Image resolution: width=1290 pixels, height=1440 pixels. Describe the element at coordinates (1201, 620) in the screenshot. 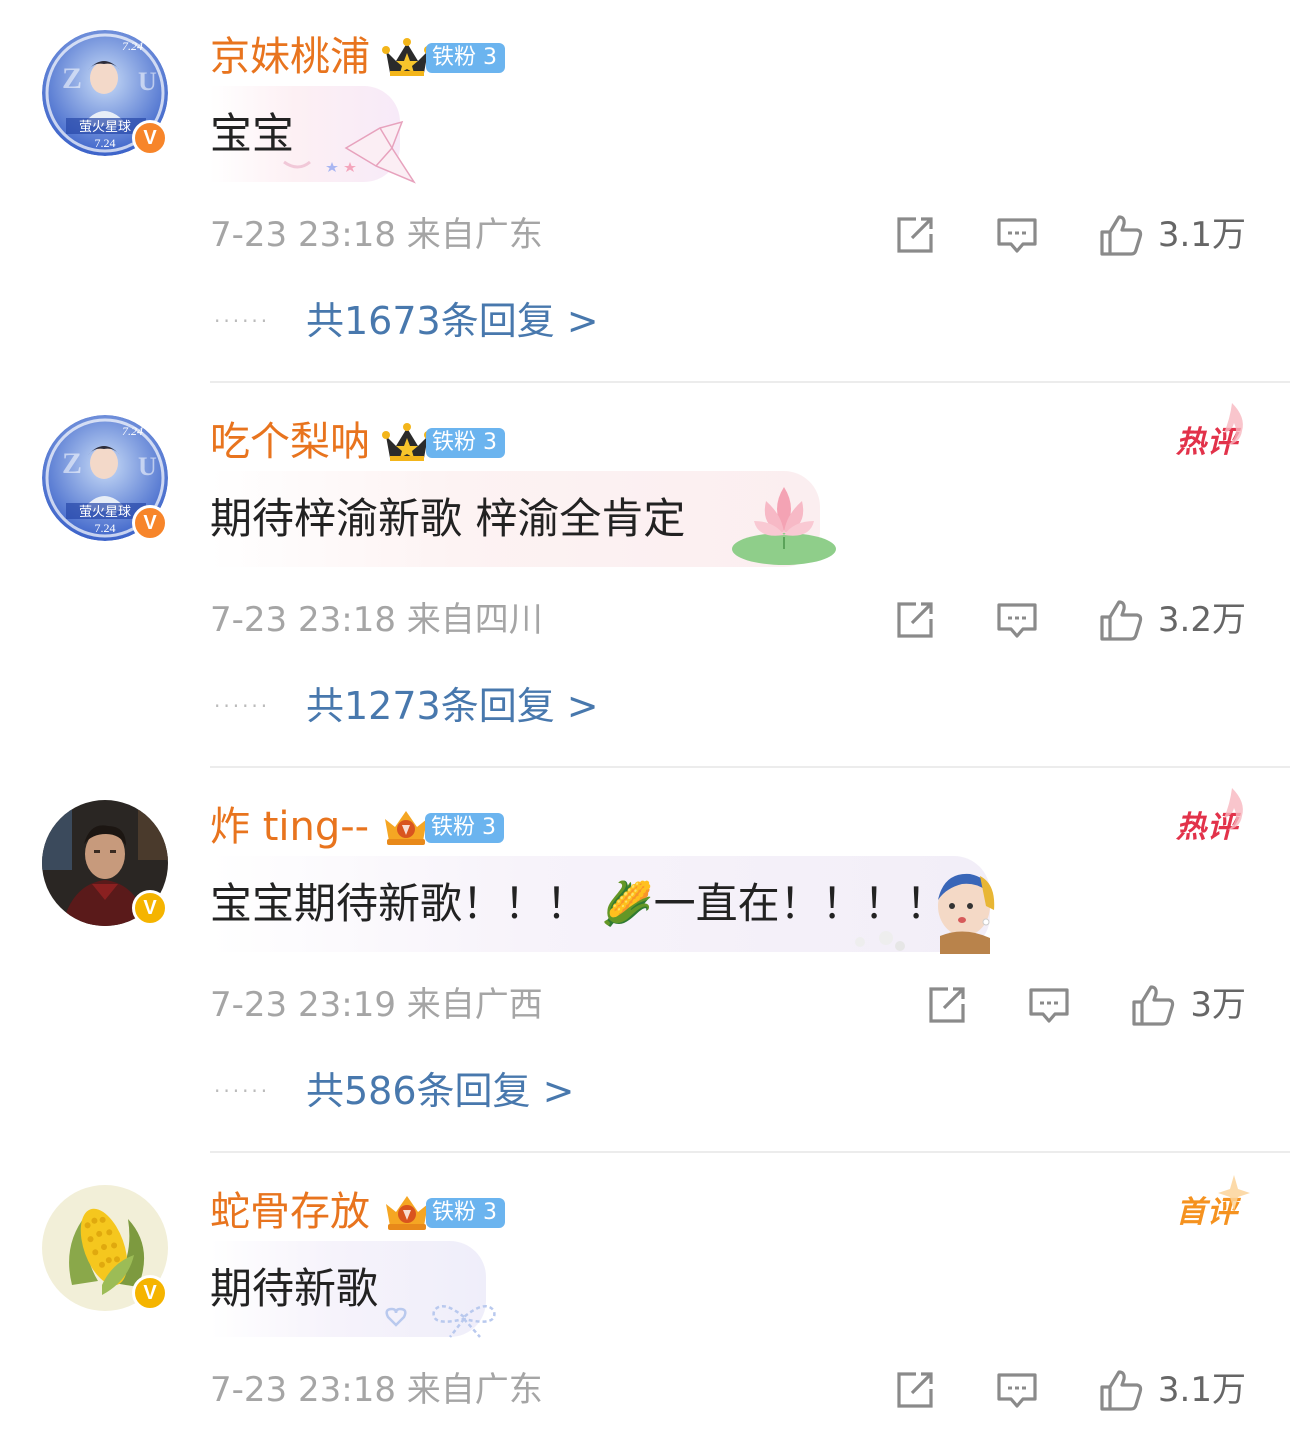

I see `like-count: 3.2万` at that location.